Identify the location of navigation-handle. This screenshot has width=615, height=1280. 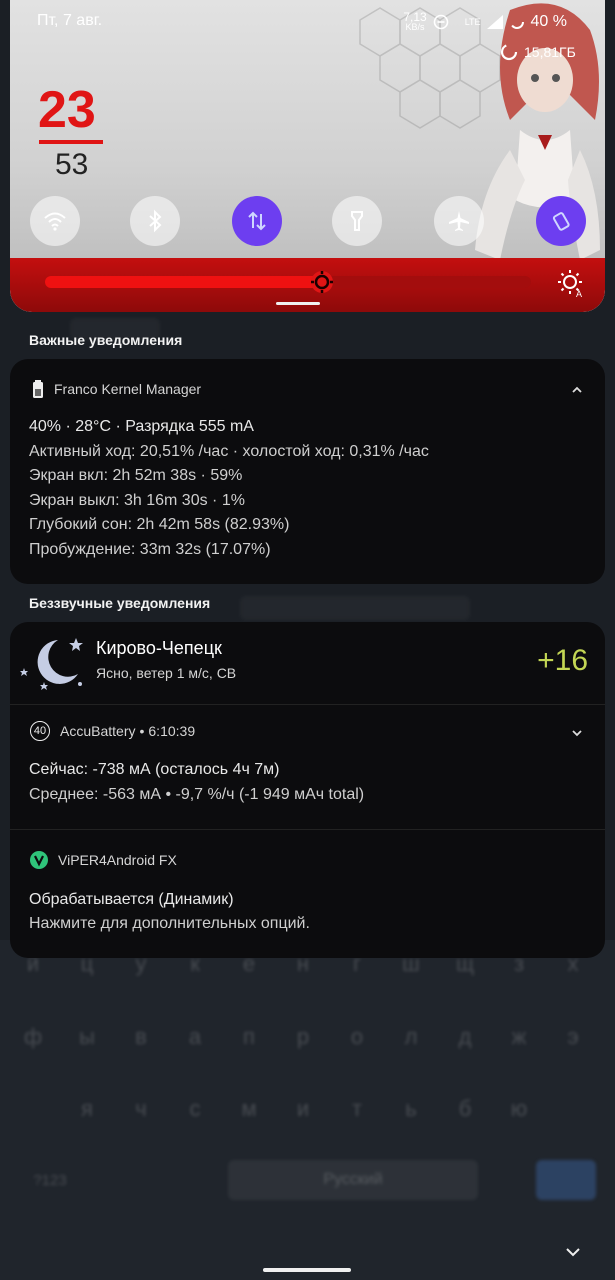
(307, 1270).